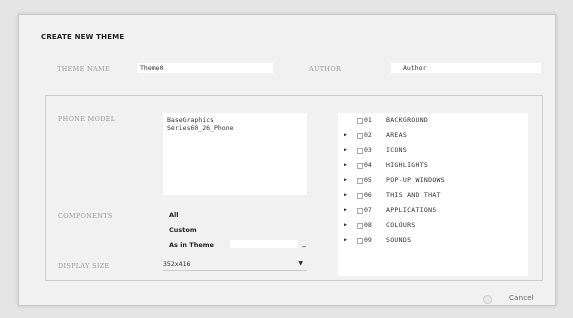 The height and width of the screenshot is (318, 573). I want to click on component-option-custom: Custom, so click(183, 230).